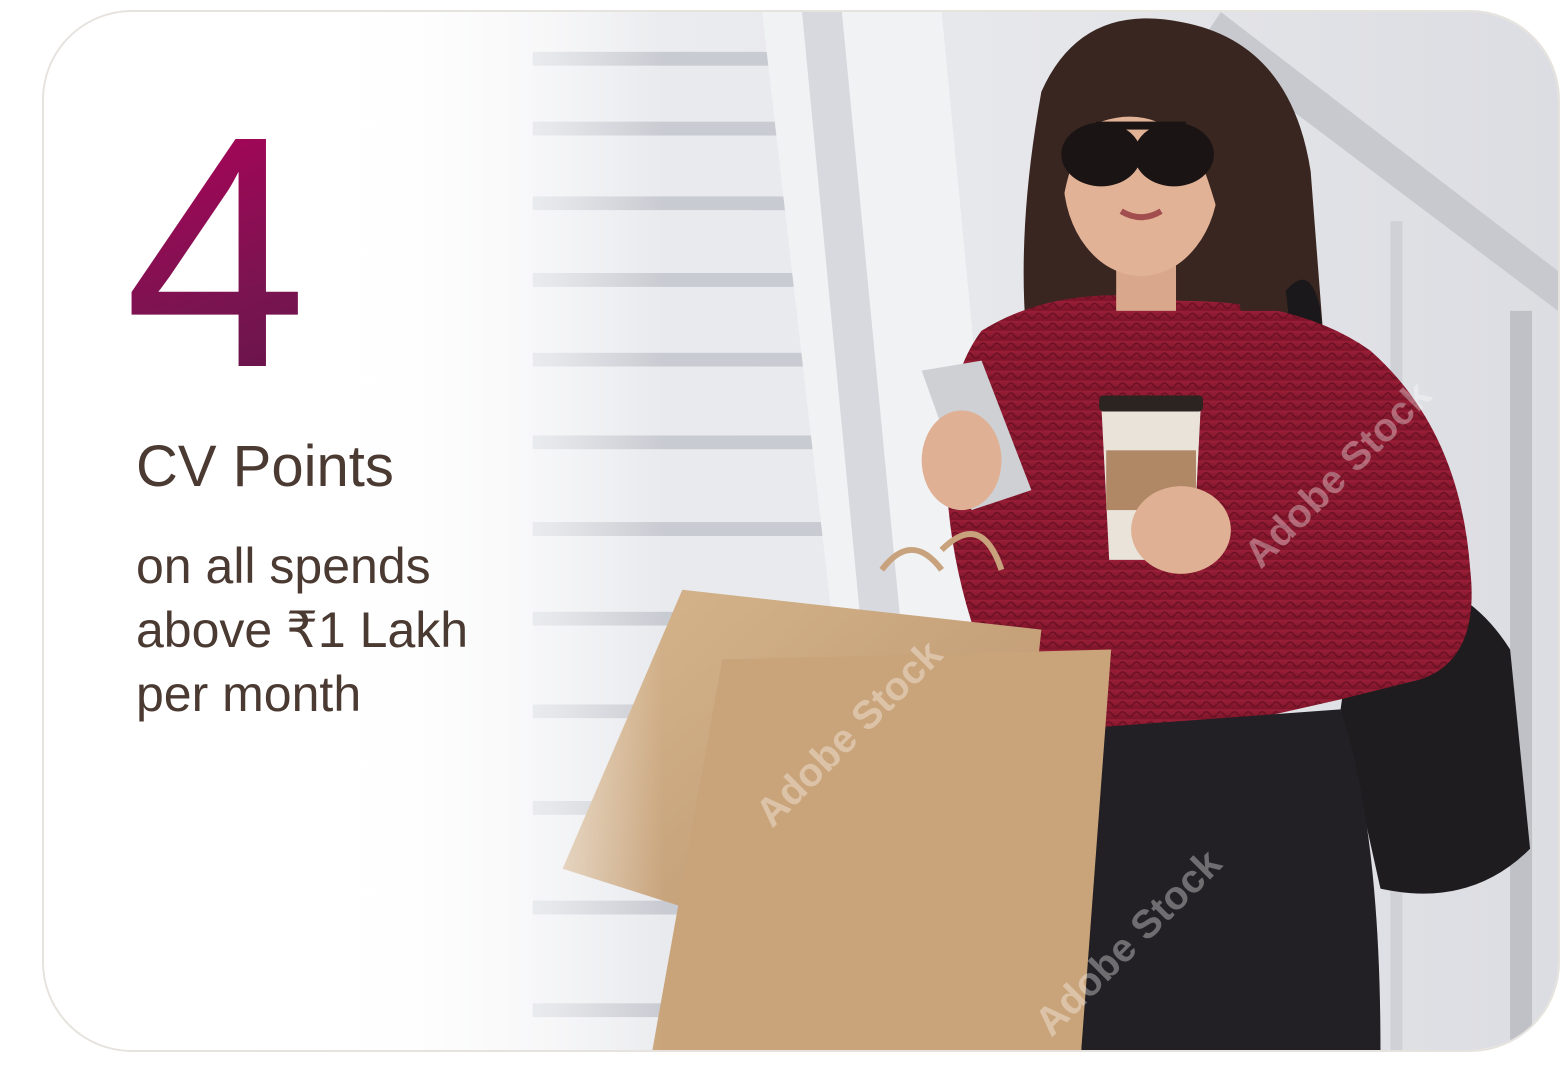 This screenshot has width=1562, height=1068. What do you see at coordinates (265, 466) in the screenshot?
I see `offer-headline: CV Points` at bounding box center [265, 466].